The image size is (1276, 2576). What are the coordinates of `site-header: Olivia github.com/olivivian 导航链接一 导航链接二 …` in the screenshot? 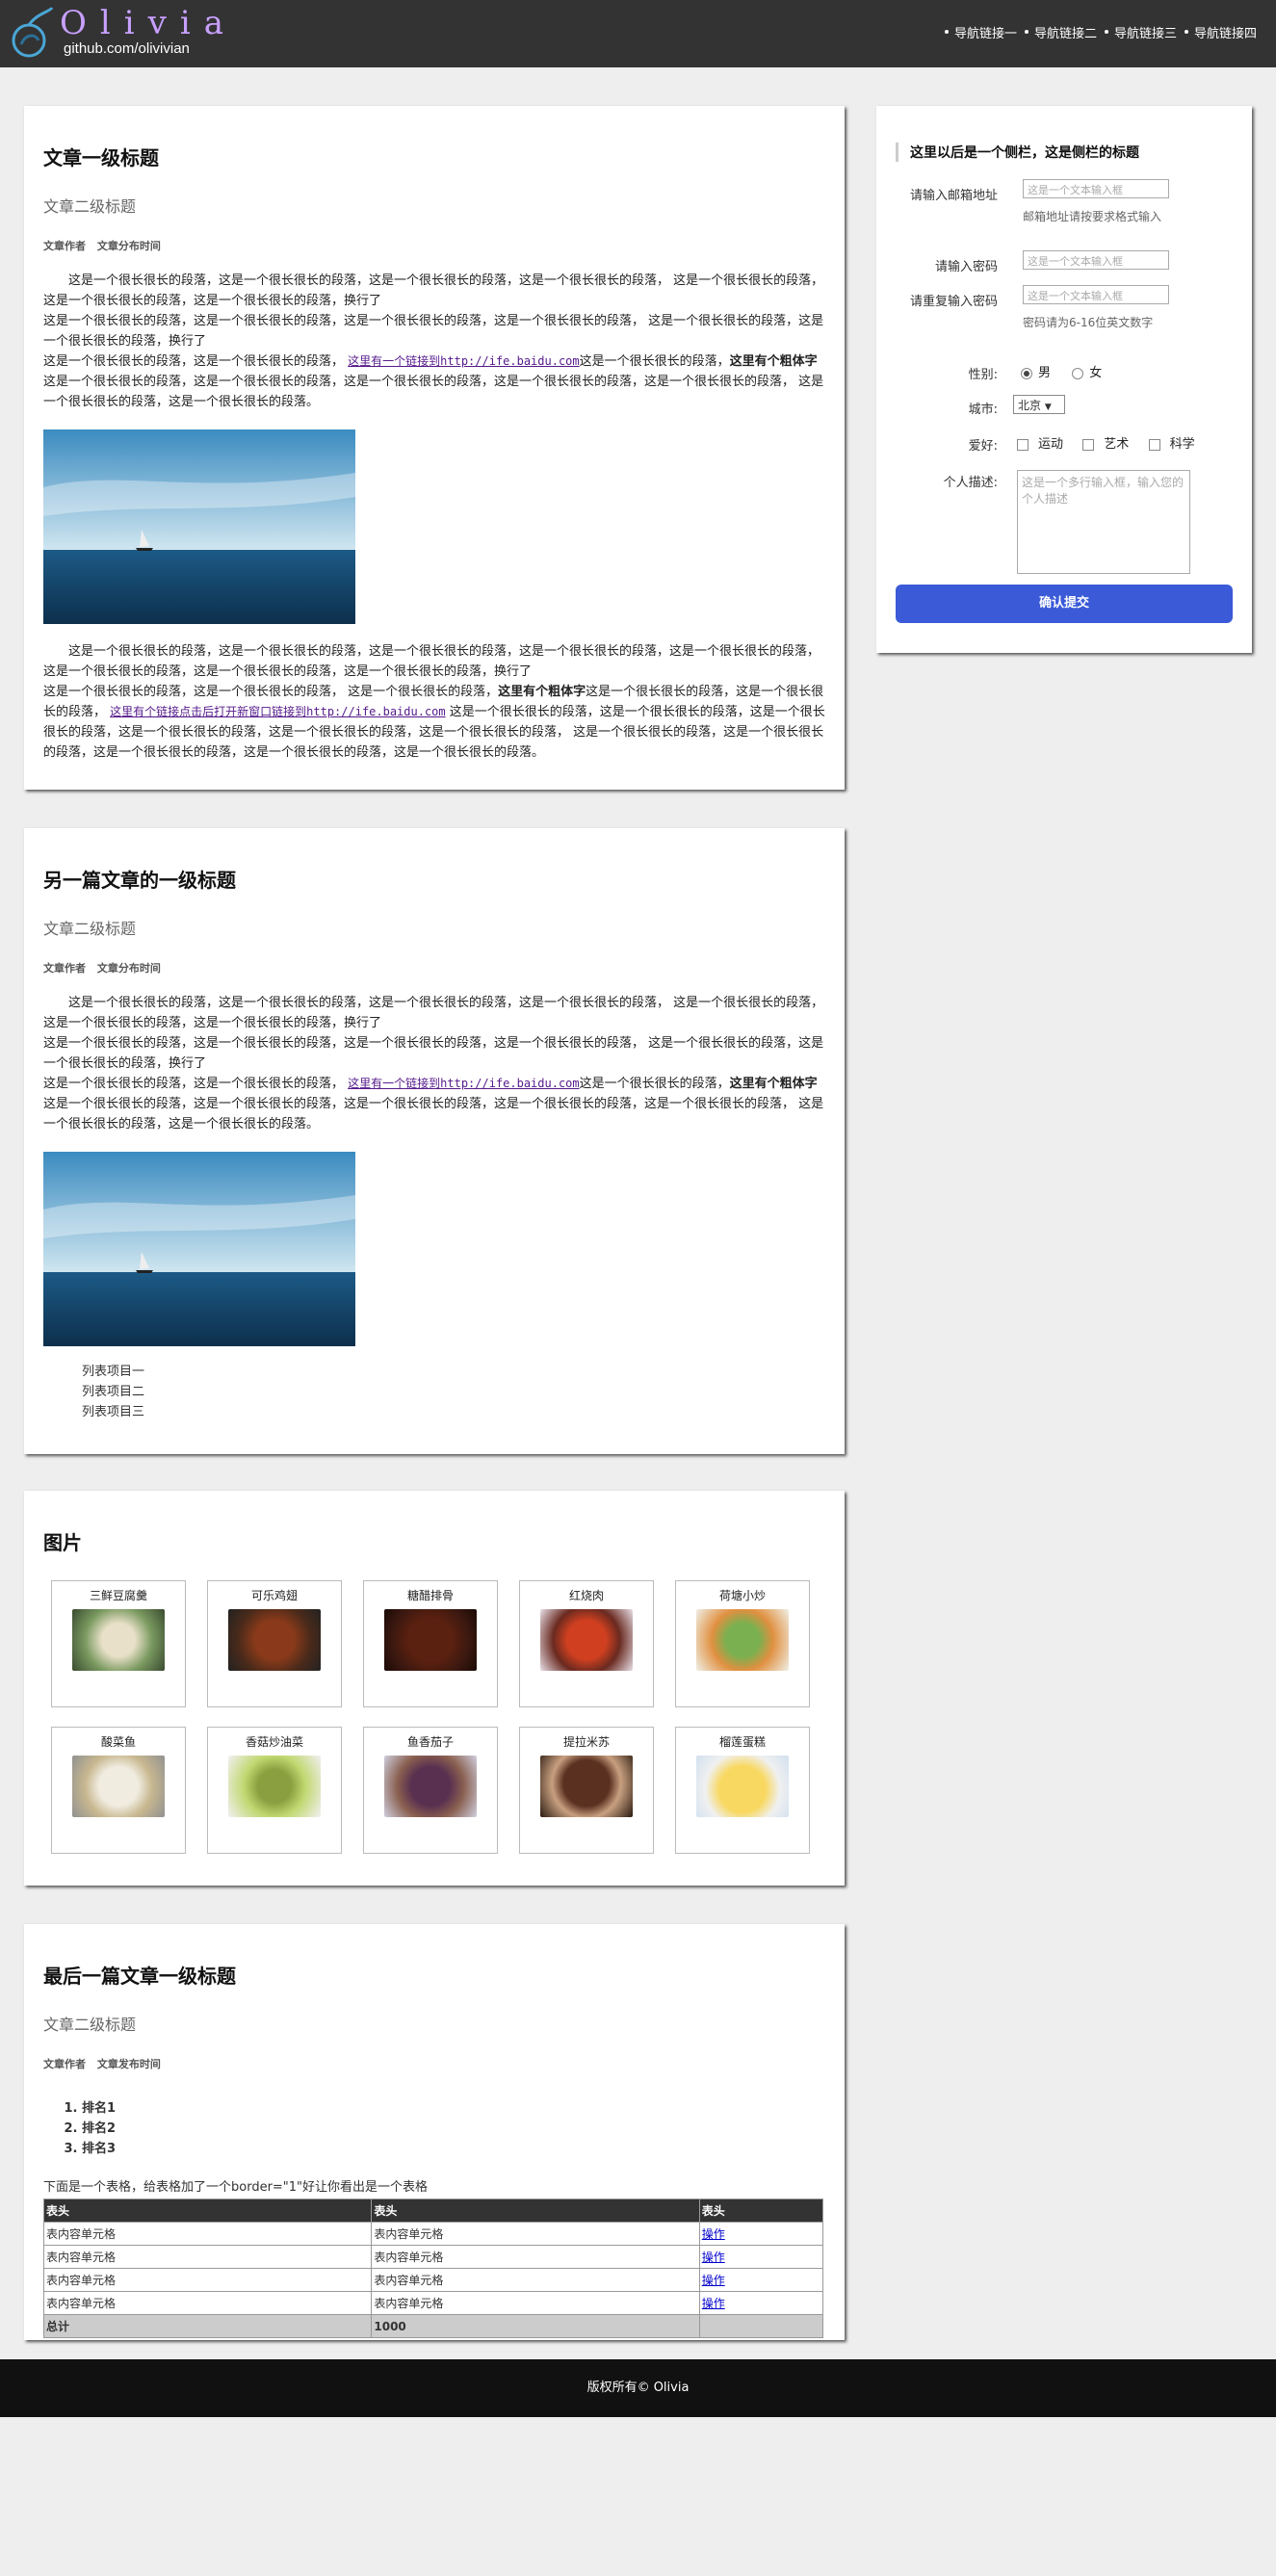 It's located at (638, 33).